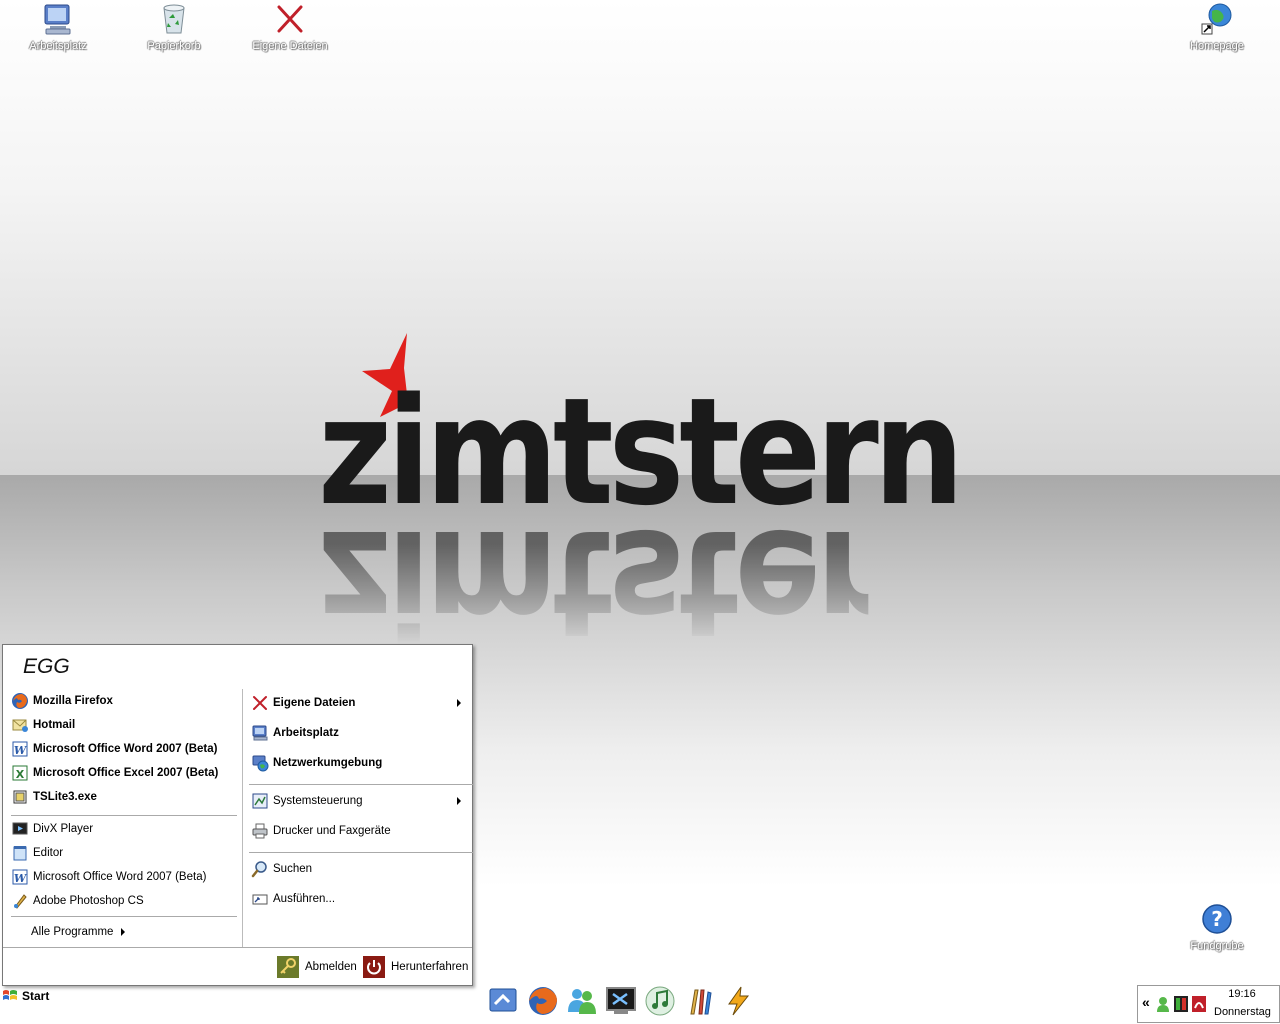  Describe the element at coordinates (259, 869) in the screenshot. I see `search-icon` at that location.